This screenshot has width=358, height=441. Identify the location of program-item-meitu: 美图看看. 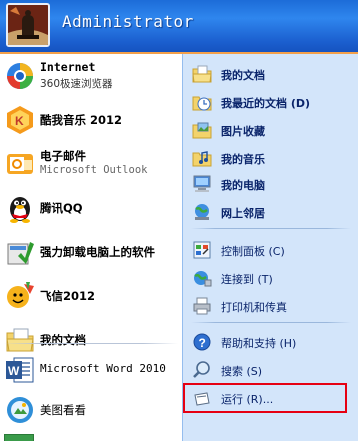
(91, 410).